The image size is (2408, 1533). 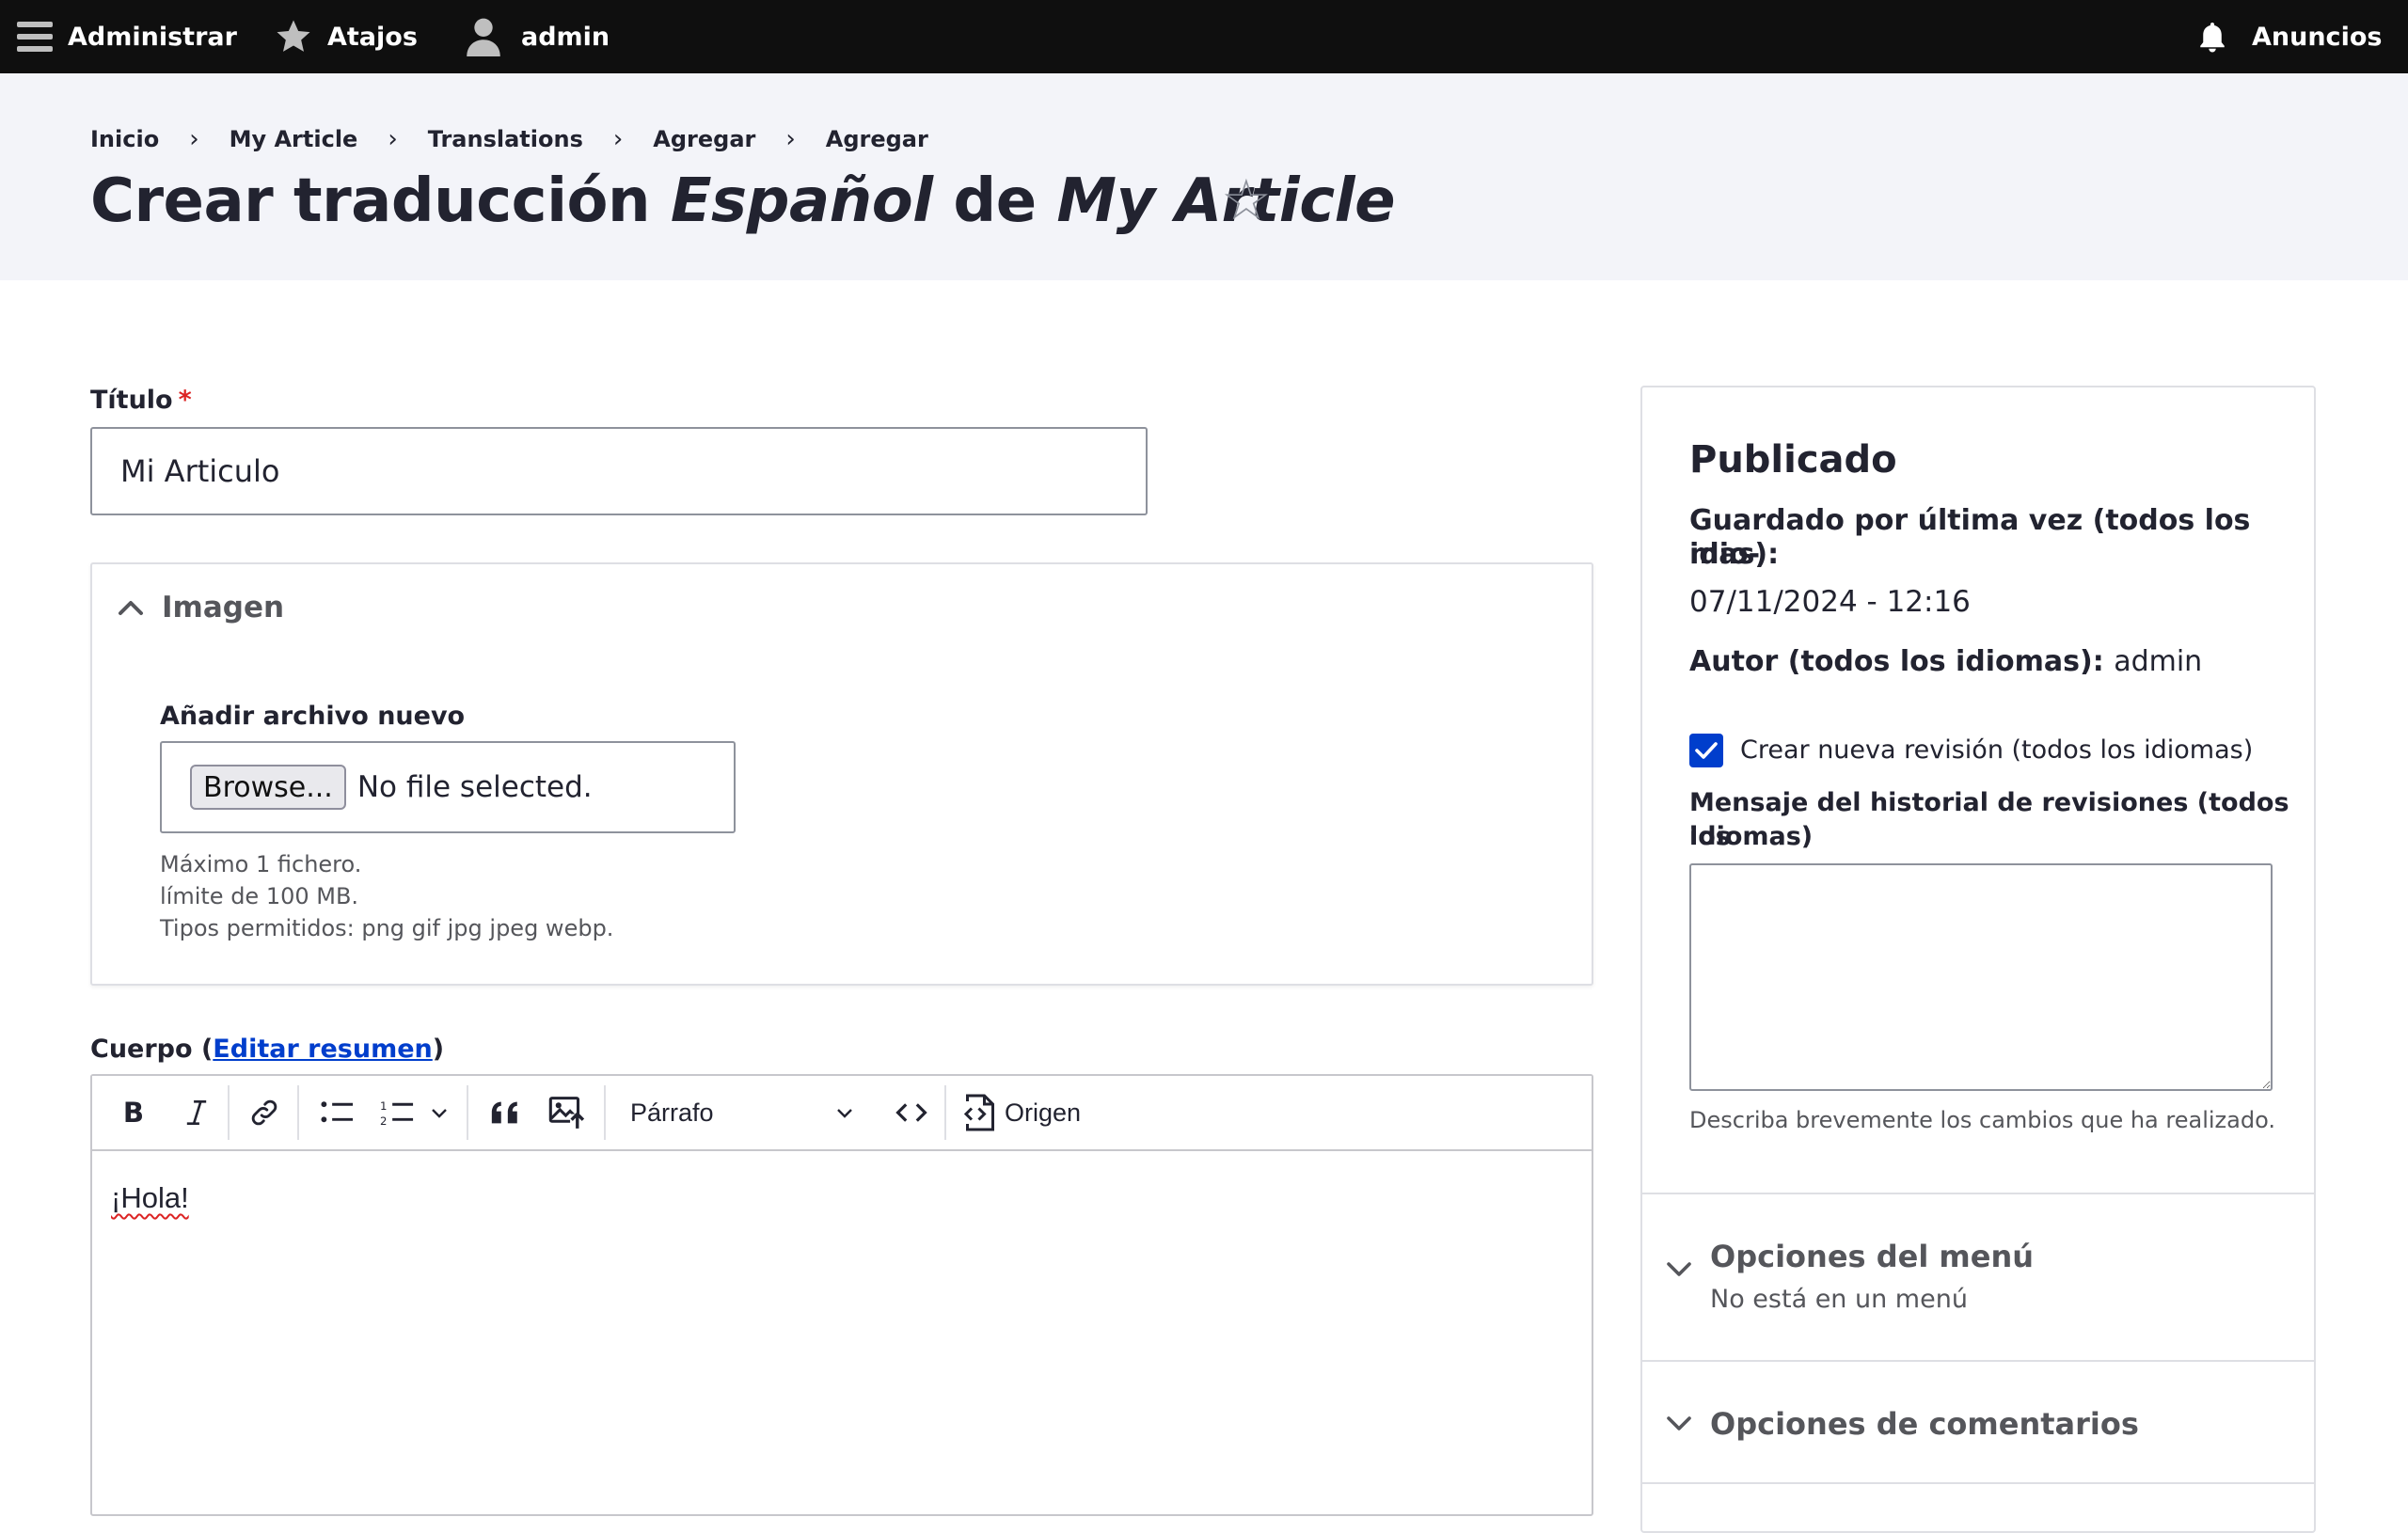 What do you see at coordinates (1997, 750) in the screenshot?
I see `new-revision-label: Crear nueva revisión (todos los idiomas)` at bounding box center [1997, 750].